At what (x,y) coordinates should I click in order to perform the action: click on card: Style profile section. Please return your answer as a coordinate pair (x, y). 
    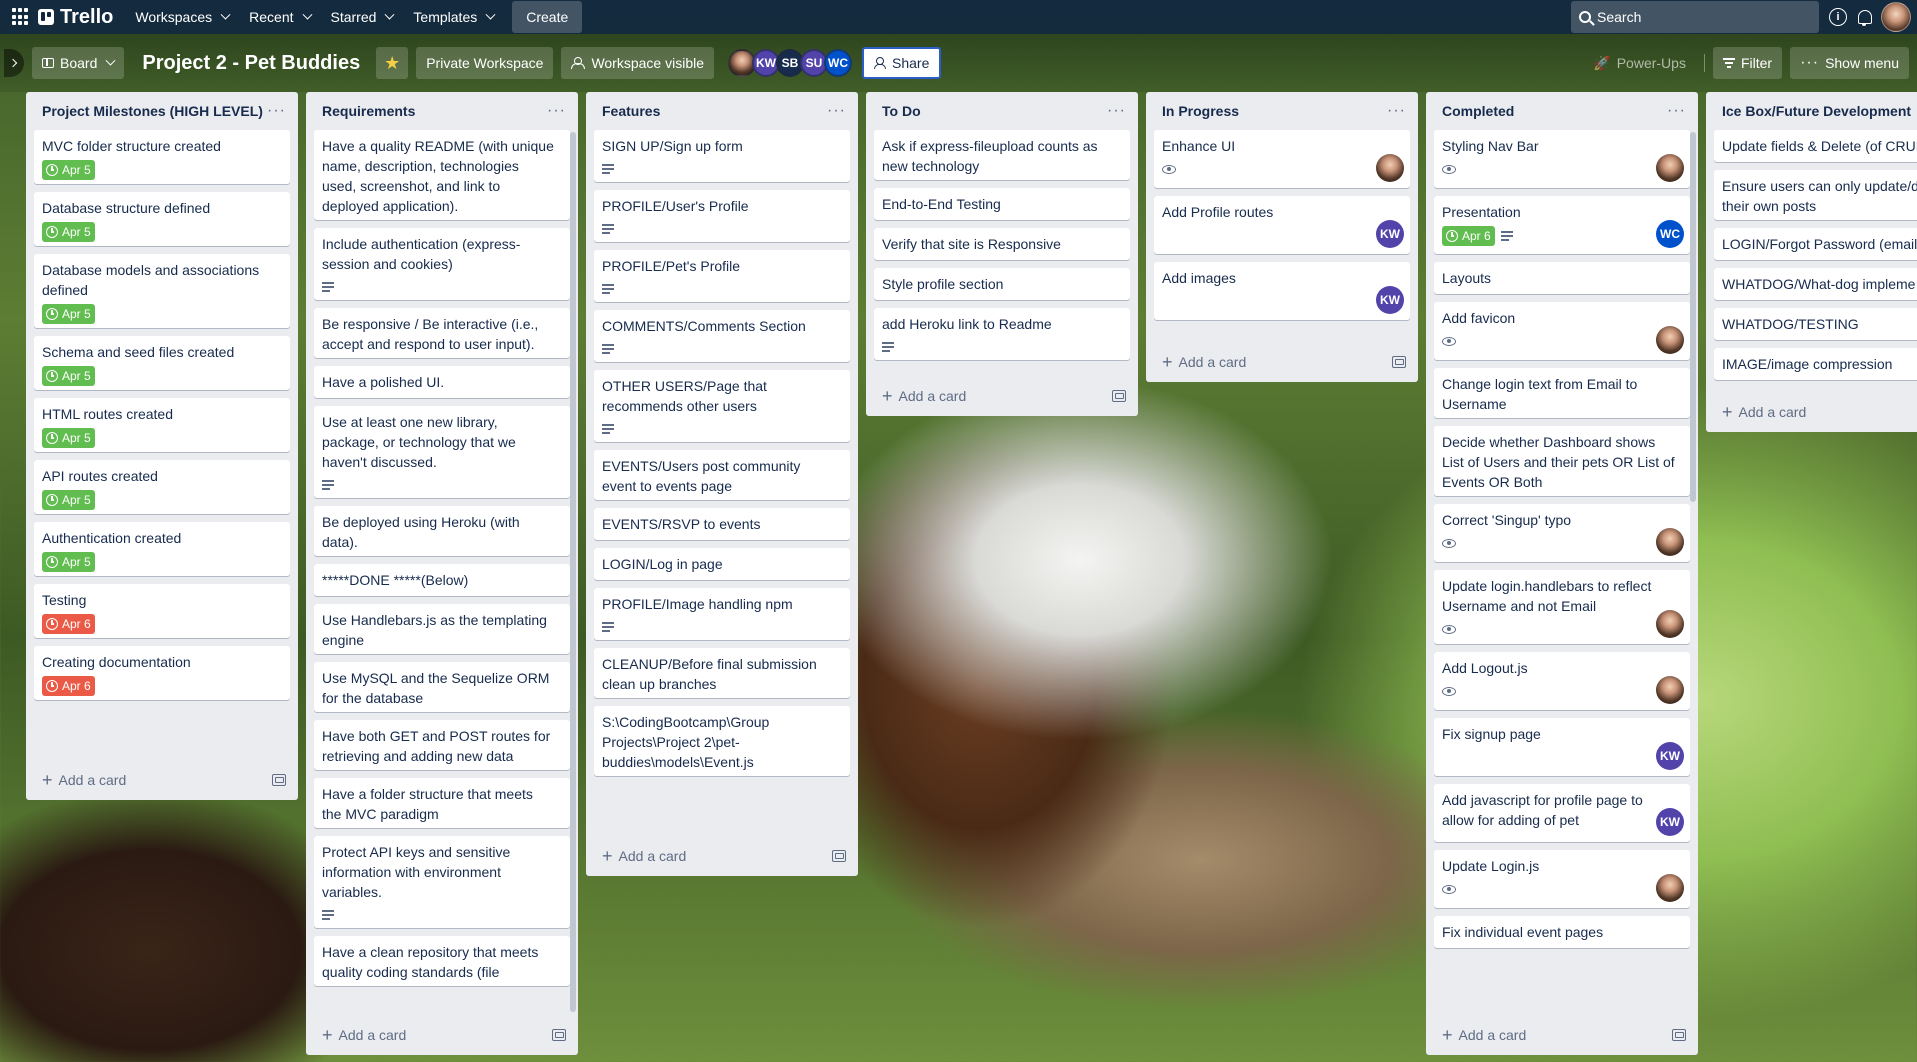
    Looking at the image, I should click on (1002, 284).